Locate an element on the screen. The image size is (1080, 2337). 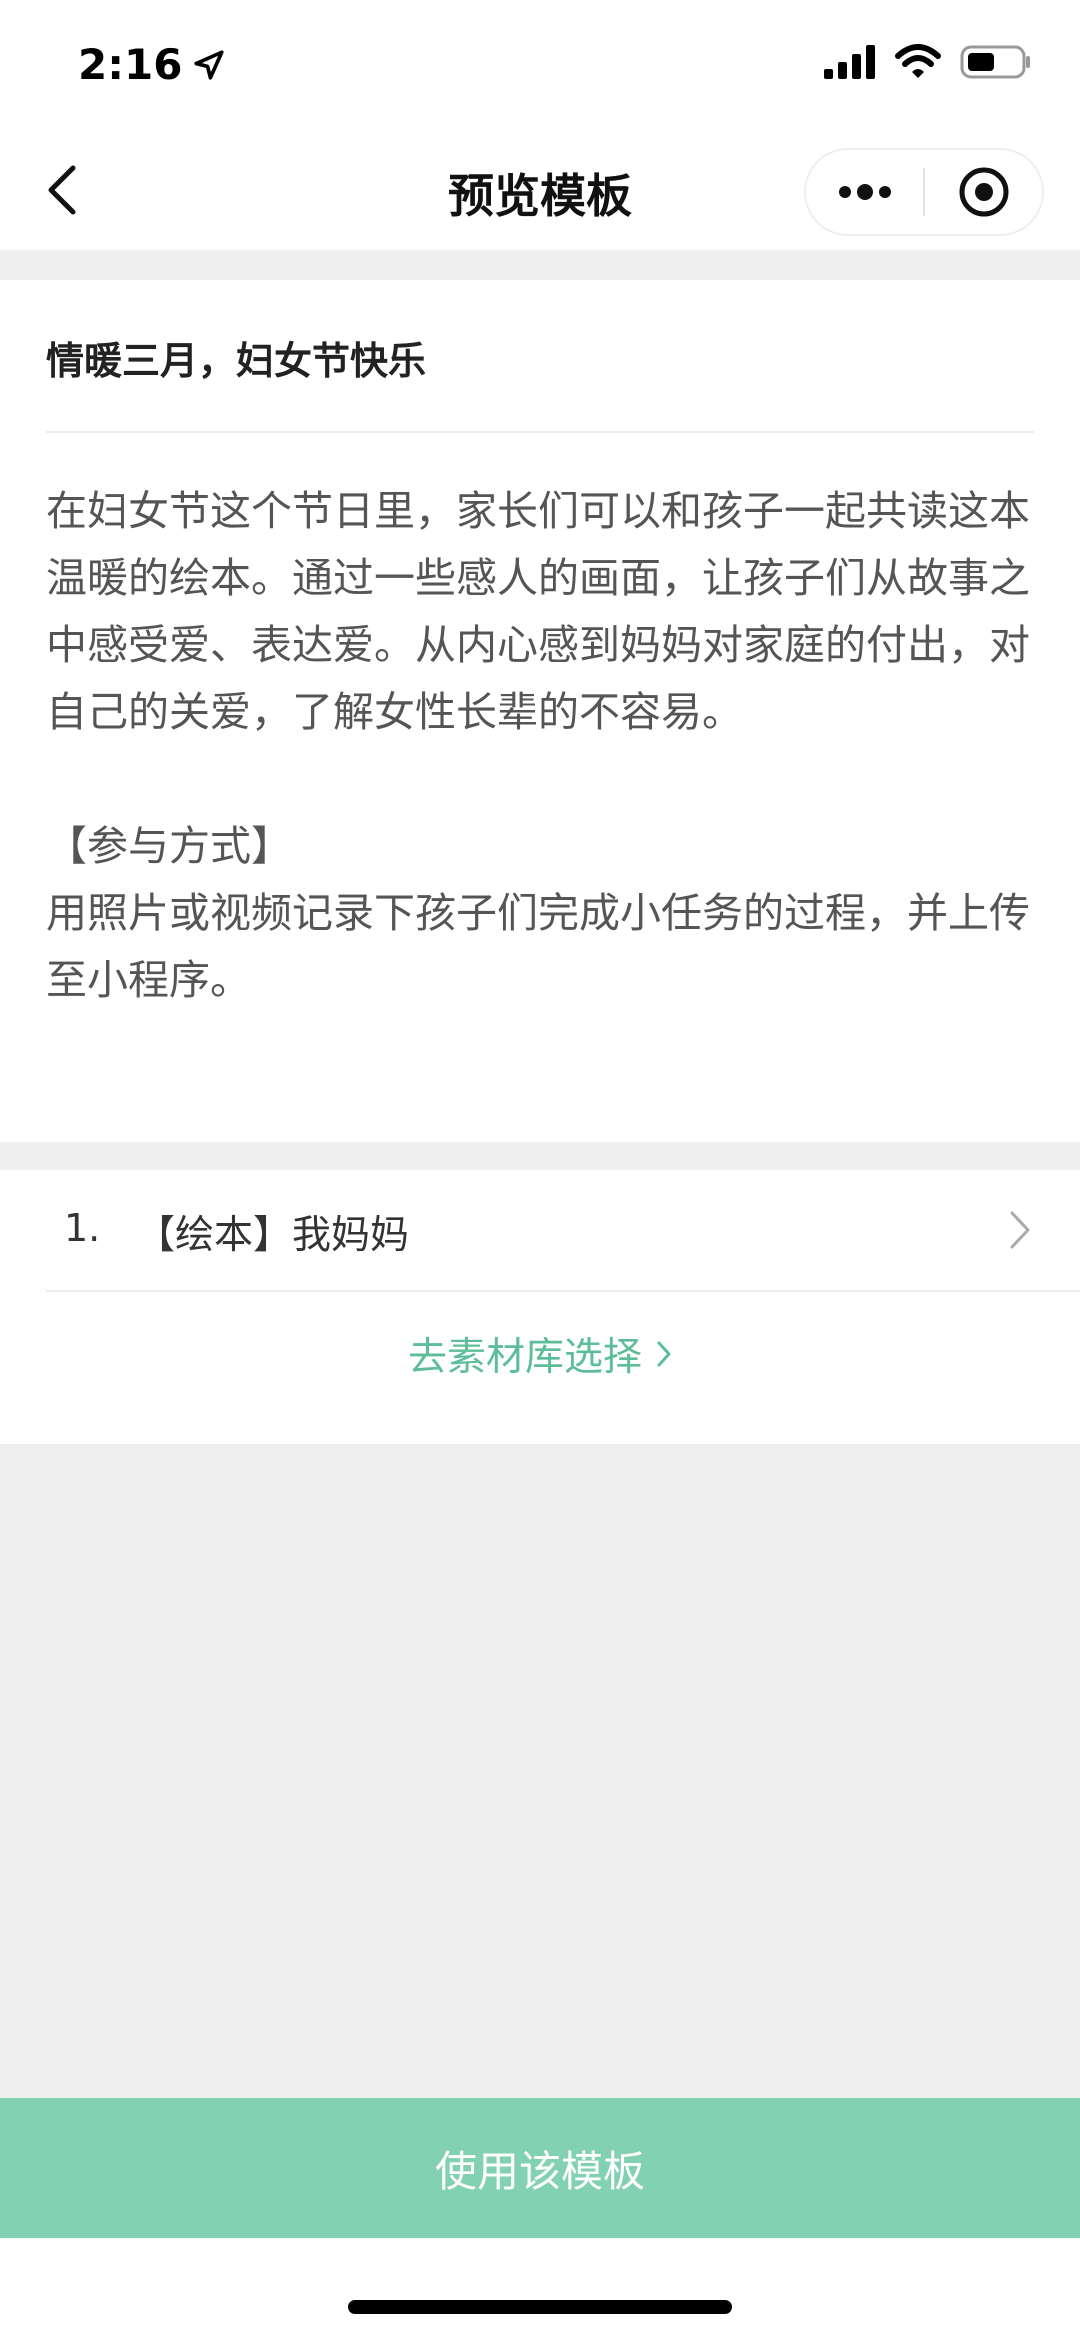
more-button is located at coordinates (864, 192).